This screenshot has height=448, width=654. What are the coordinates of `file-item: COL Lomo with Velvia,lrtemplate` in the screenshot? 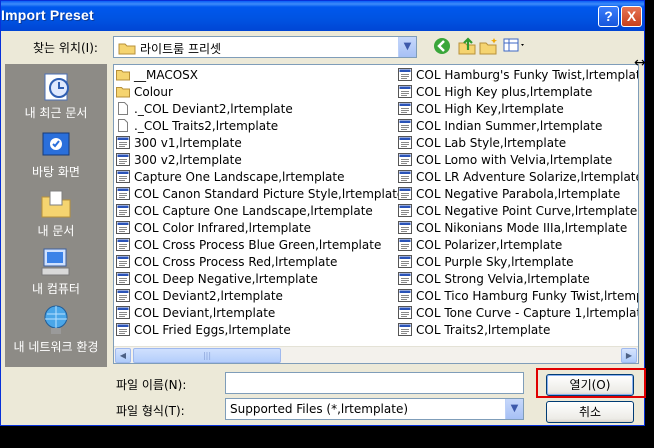 It's located at (518, 160).